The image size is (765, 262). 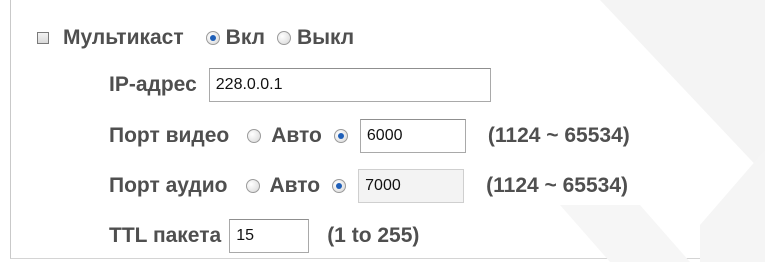 I want to click on audio-port-auto-label: Авто, so click(x=295, y=186).